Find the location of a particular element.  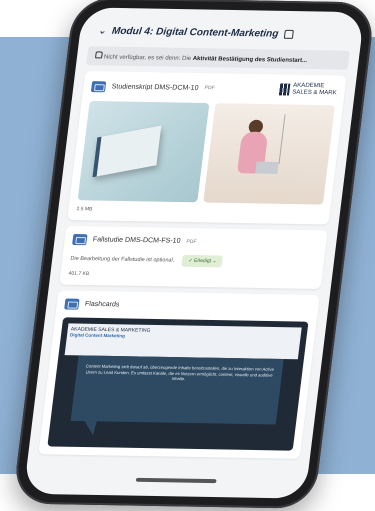

activity-title: Fallstudie DMS-DCM-FS-10 is located at coordinates (136, 240).